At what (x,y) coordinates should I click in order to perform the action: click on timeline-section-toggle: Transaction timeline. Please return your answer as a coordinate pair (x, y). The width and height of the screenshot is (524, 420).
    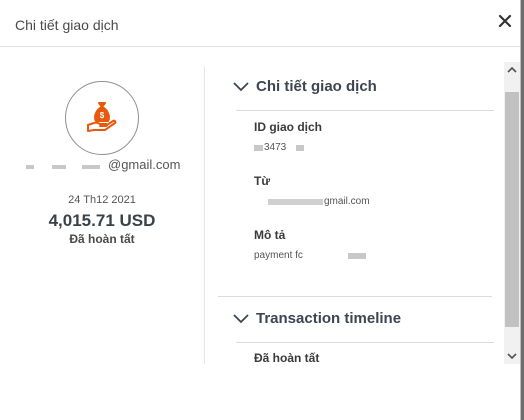
    Looking at the image, I should click on (316, 318).